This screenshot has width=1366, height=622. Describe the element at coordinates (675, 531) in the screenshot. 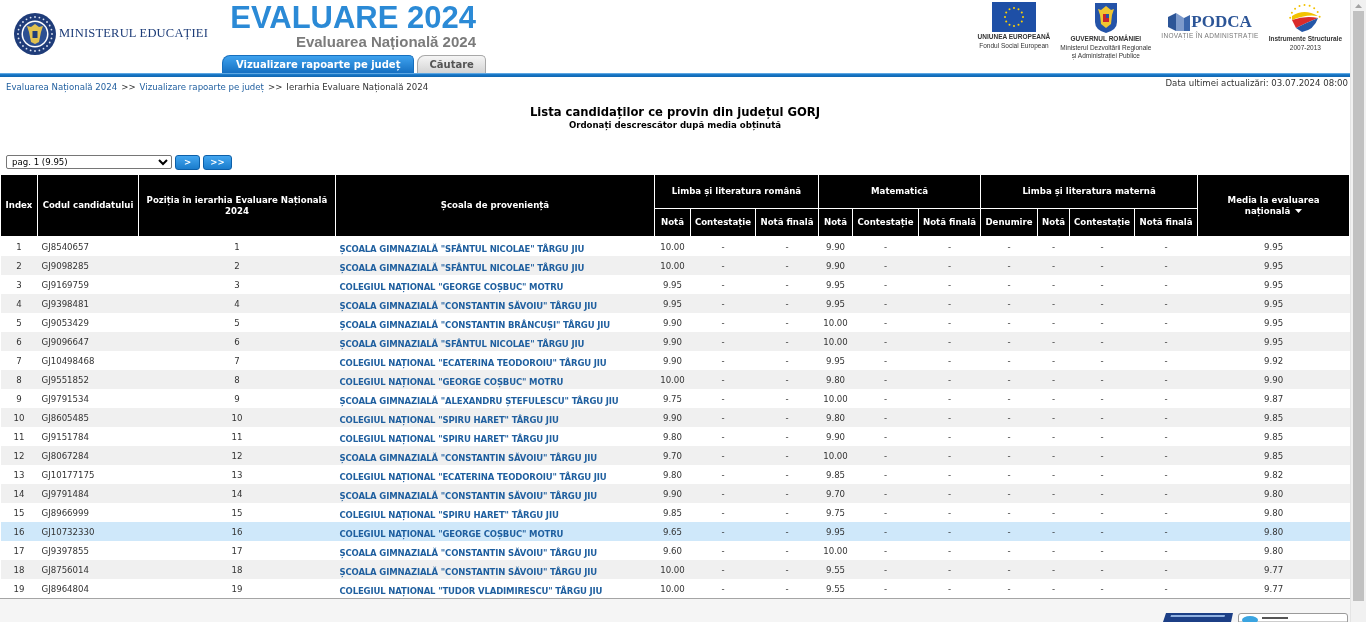

I see `table-row: 16 GJ10732330 16 COLEGIUL NAȚIONAL "GEORGE COȘBUC" MOTRU 9.65 - - 9.95 - - - - - - 9.80` at that location.